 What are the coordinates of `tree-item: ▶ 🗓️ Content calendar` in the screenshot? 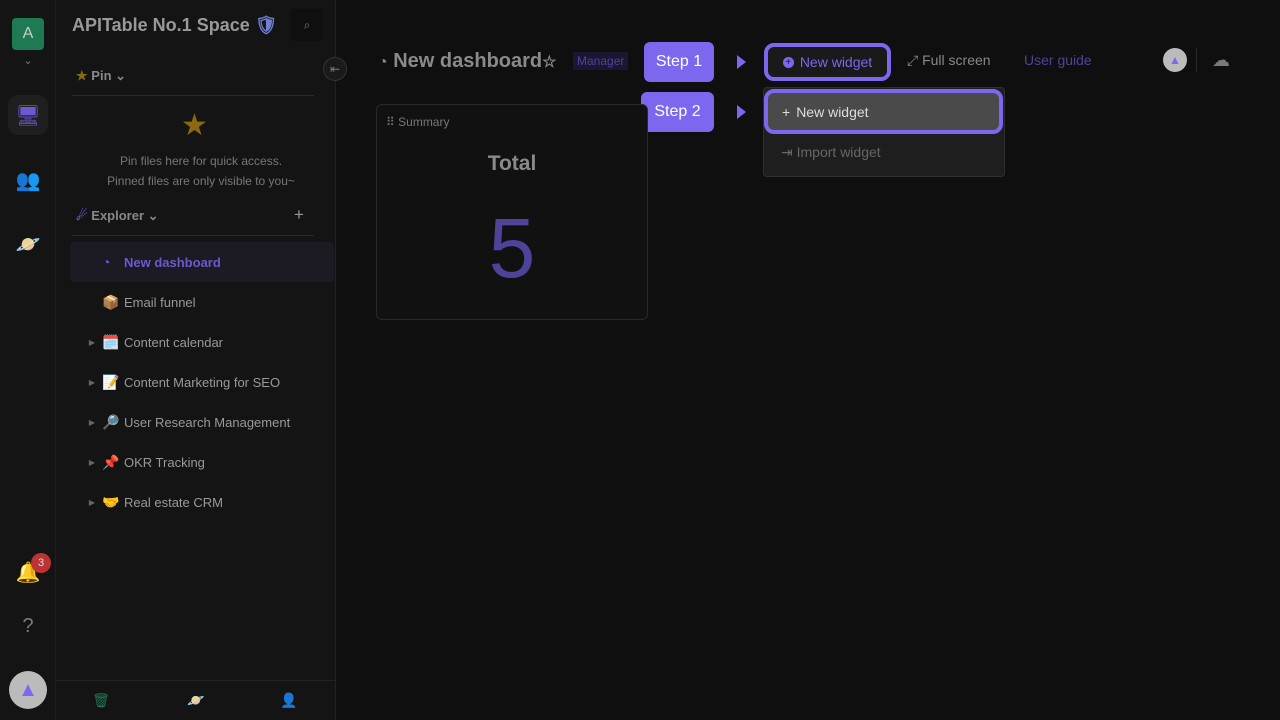 It's located at (202, 342).